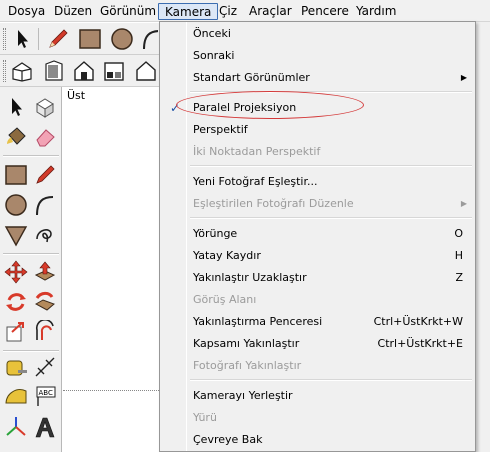  I want to click on menu-item-label: Fotoğrafı Yakınlaştır, so click(247, 365).